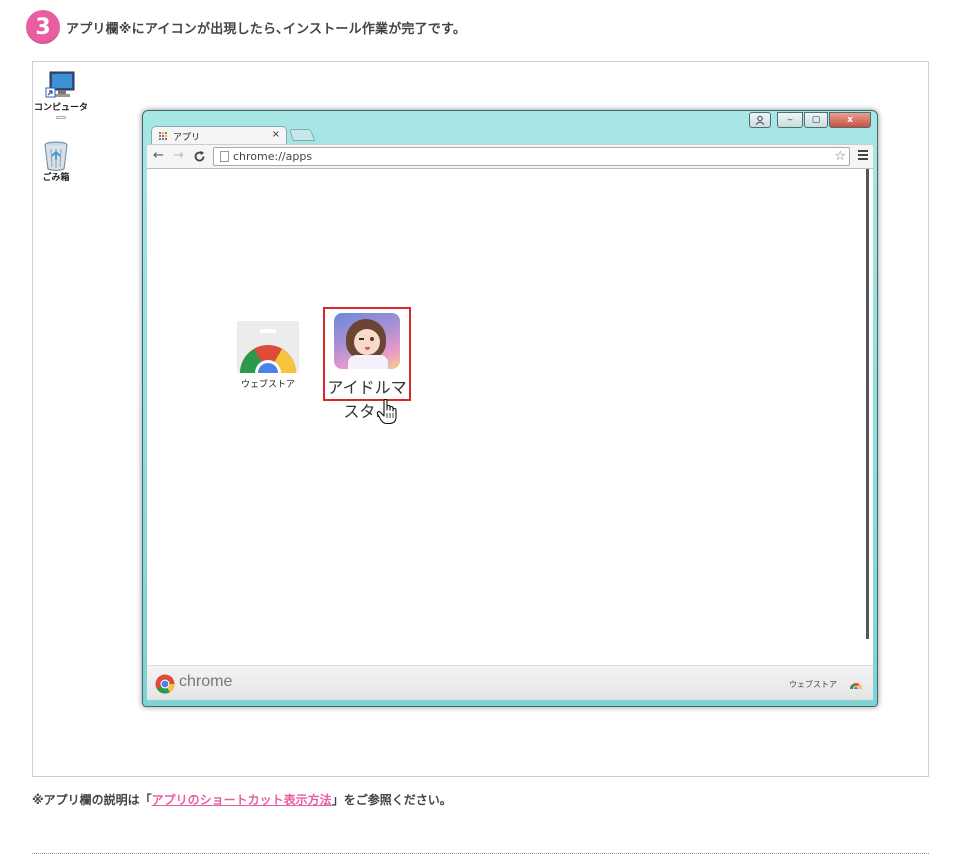 The image size is (960, 865). What do you see at coordinates (219, 135) in the screenshot?
I see `tab-apps: アプリ ×` at bounding box center [219, 135].